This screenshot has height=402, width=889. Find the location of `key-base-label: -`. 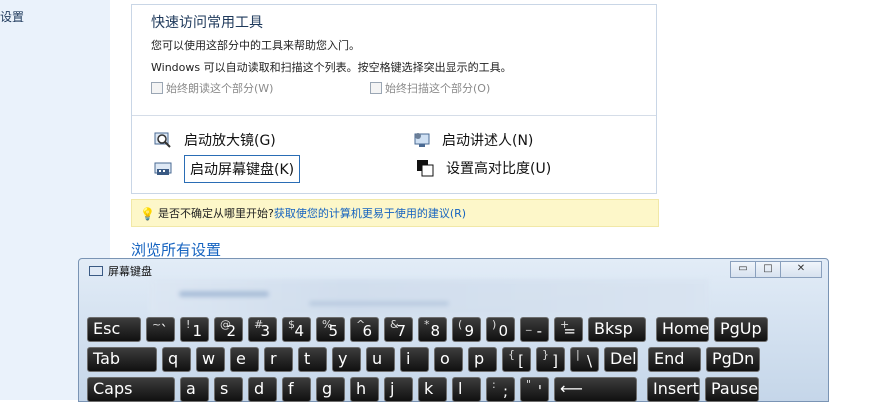

key-base-label: - is located at coordinates (539, 331).